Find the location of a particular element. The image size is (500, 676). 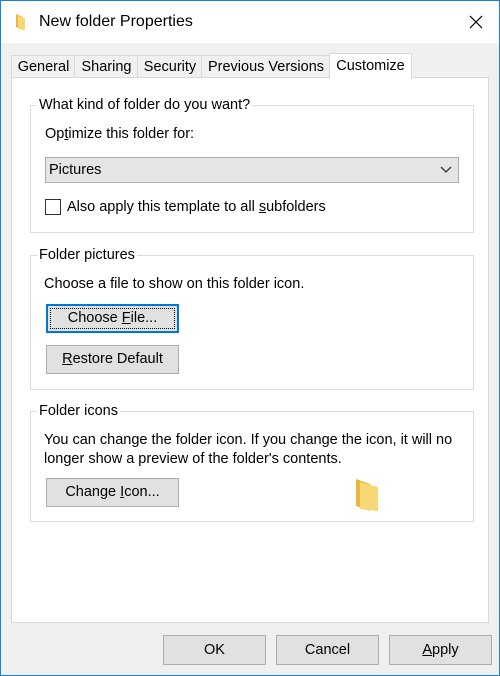

folder-pictures-group-title: Folder pictures is located at coordinates (87, 255).